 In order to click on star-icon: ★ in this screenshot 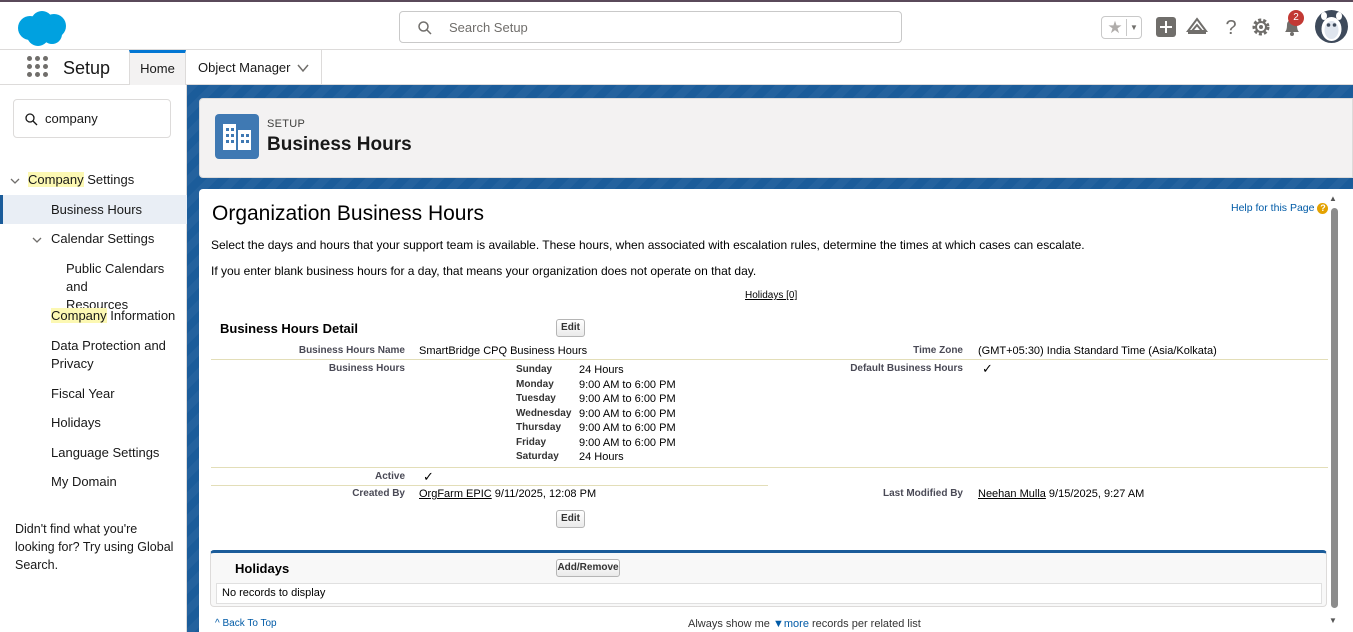, I will do `click(1115, 27)`.